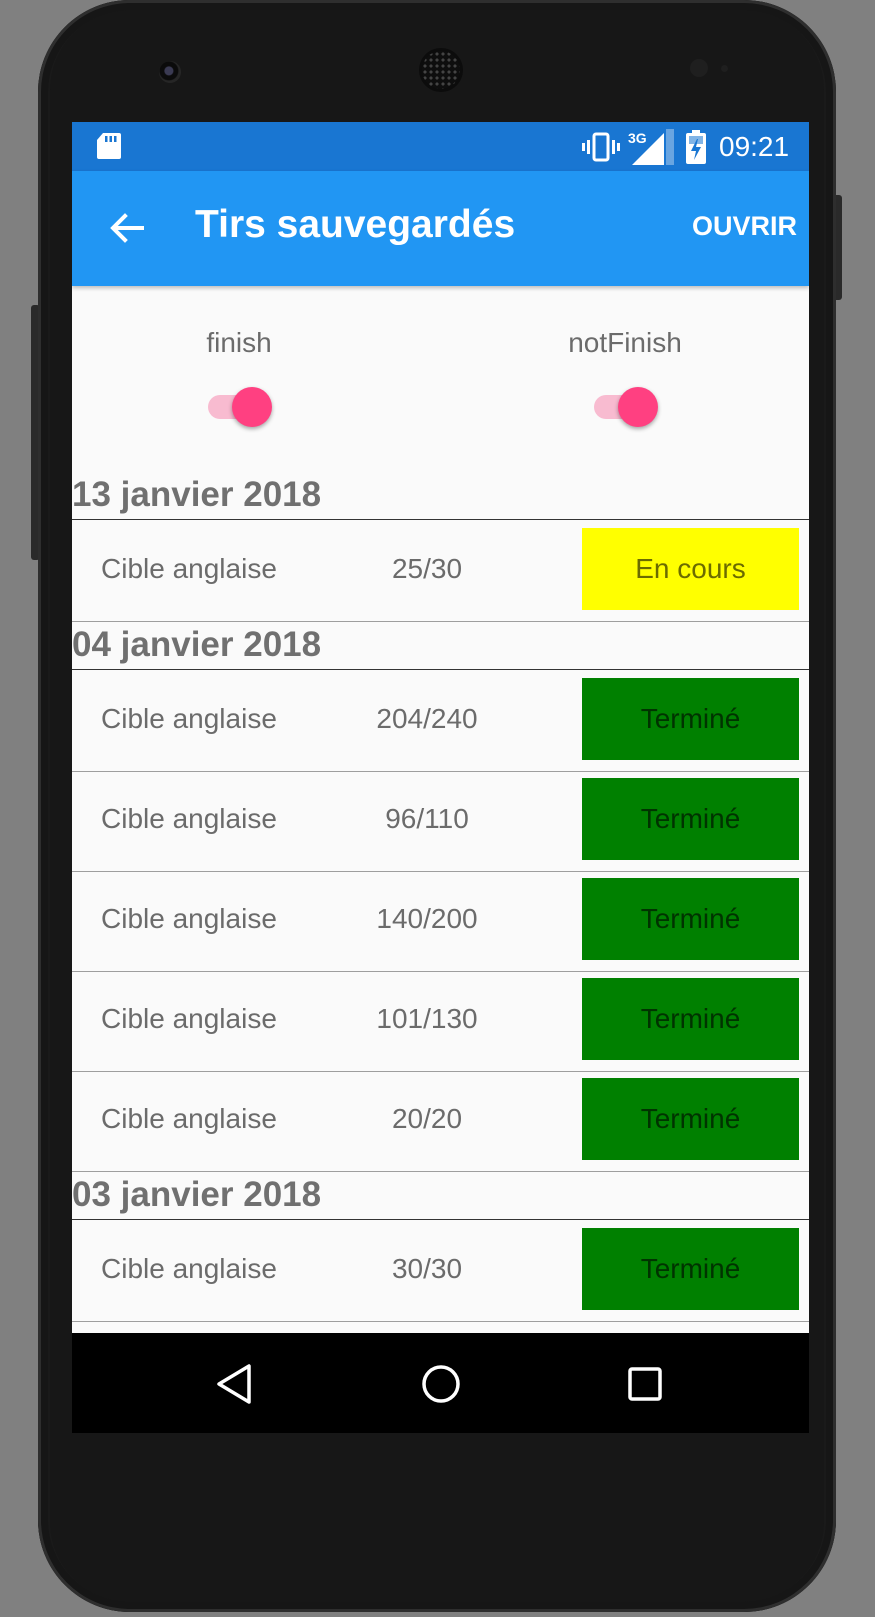  What do you see at coordinates (744, 226) in the screenshot?
I see `open-button: OUVRIR` at bounding box center [744, 226].